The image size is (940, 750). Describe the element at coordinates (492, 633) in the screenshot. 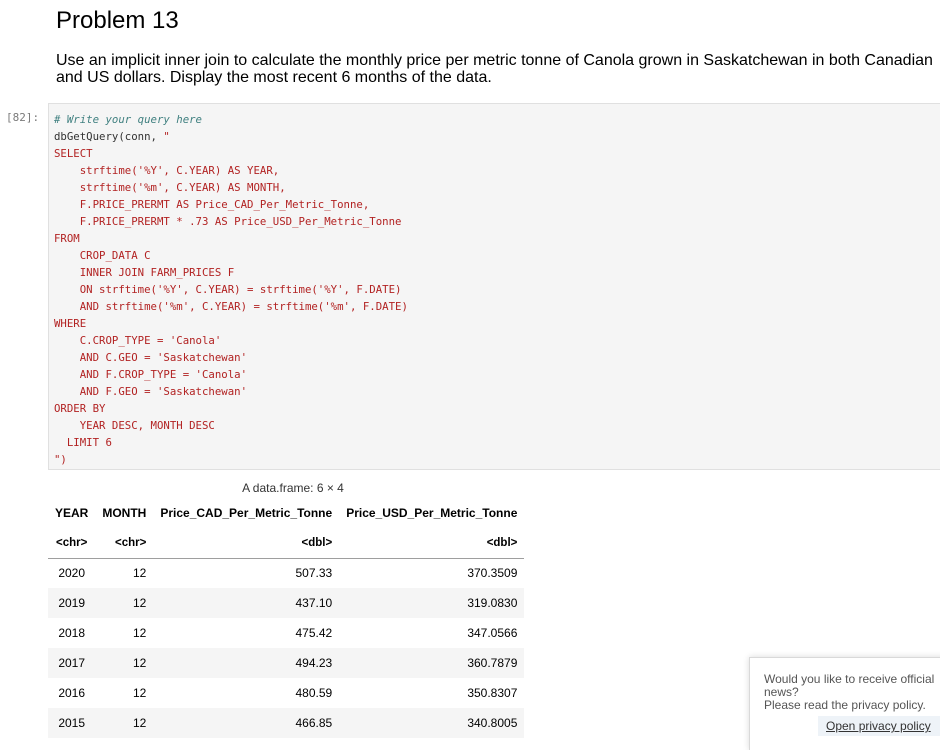

I see `cell-price-usd: 347.0566` at that location.